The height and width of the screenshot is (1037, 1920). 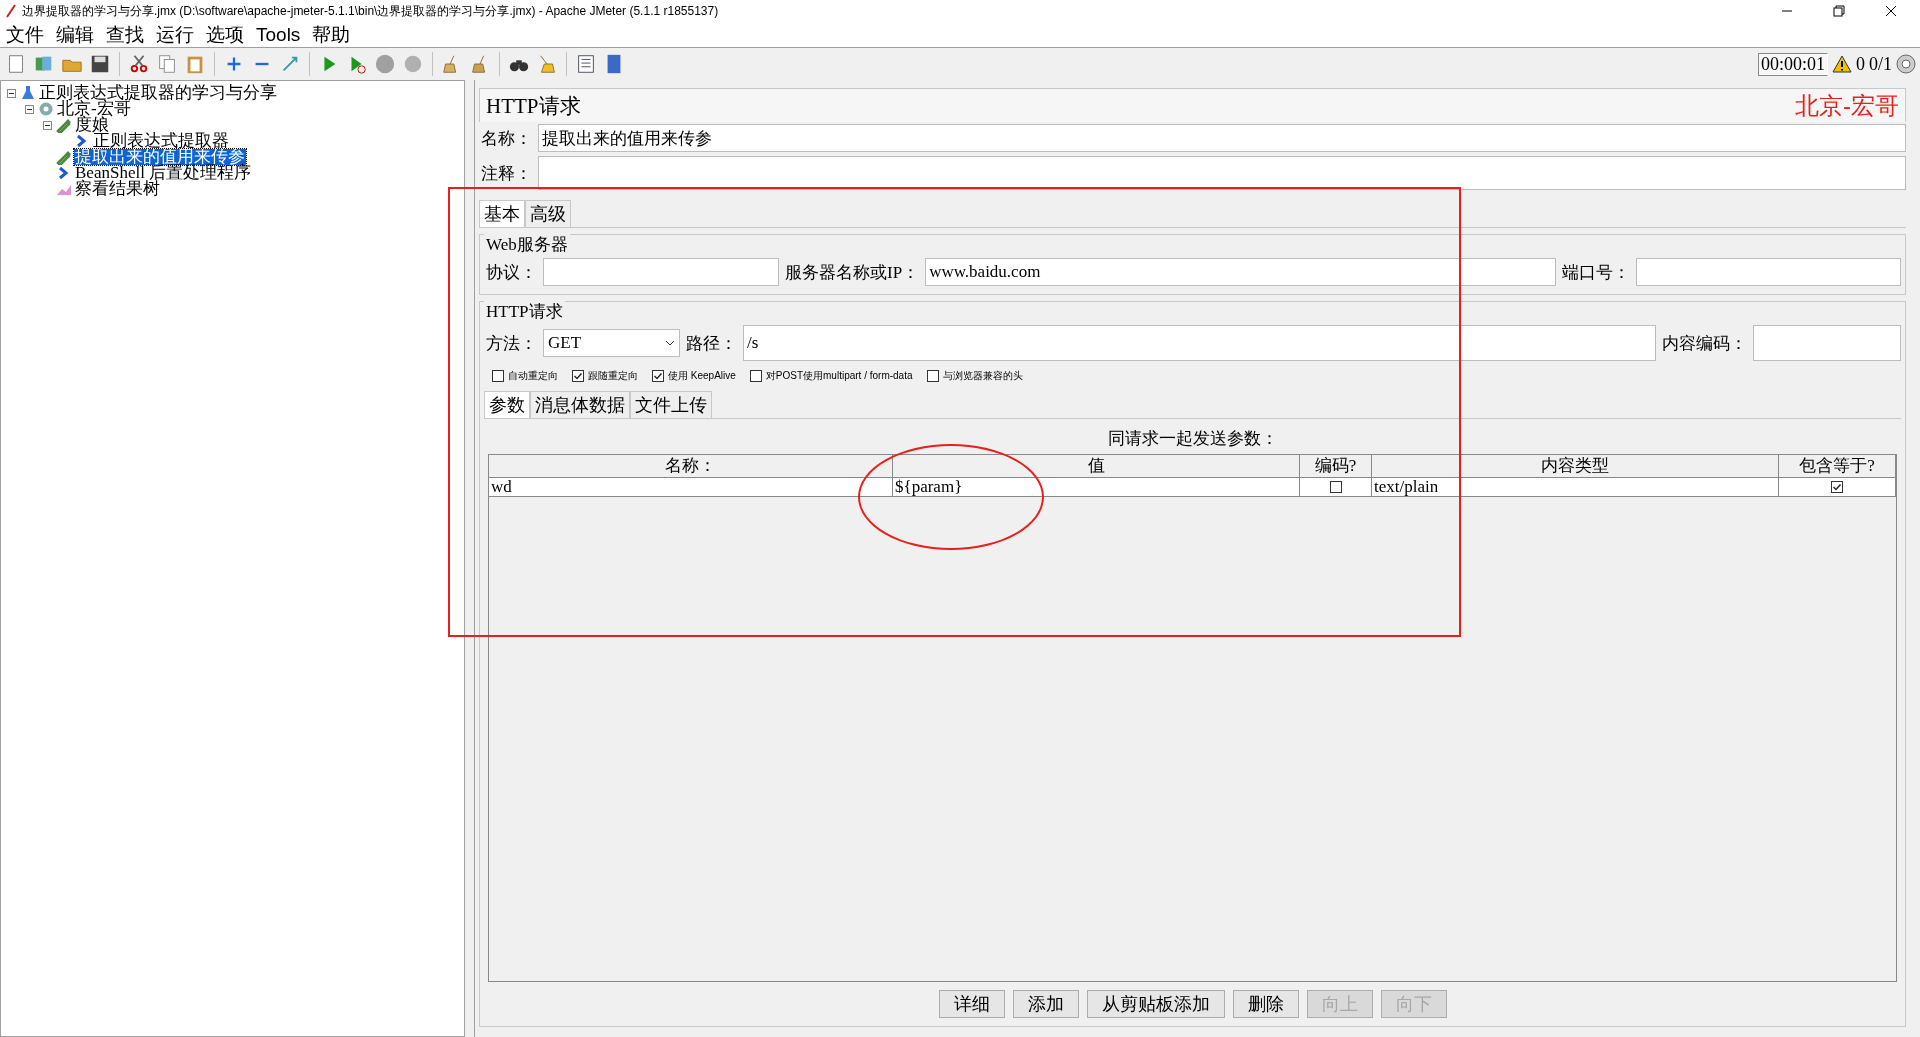 I want to click on method-select: GET, so click(x=611, y=343).